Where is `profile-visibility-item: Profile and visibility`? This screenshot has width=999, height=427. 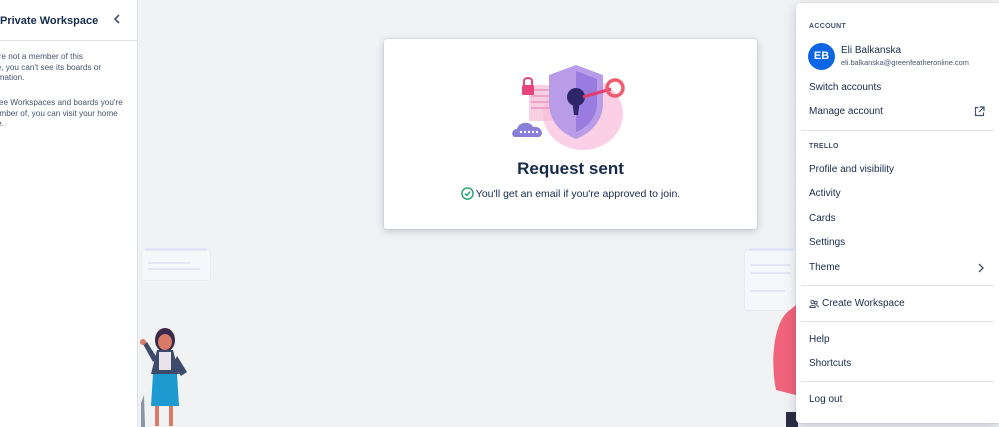
profile-visibility-item: Profile and visibility is located at coordinates (897, 170).